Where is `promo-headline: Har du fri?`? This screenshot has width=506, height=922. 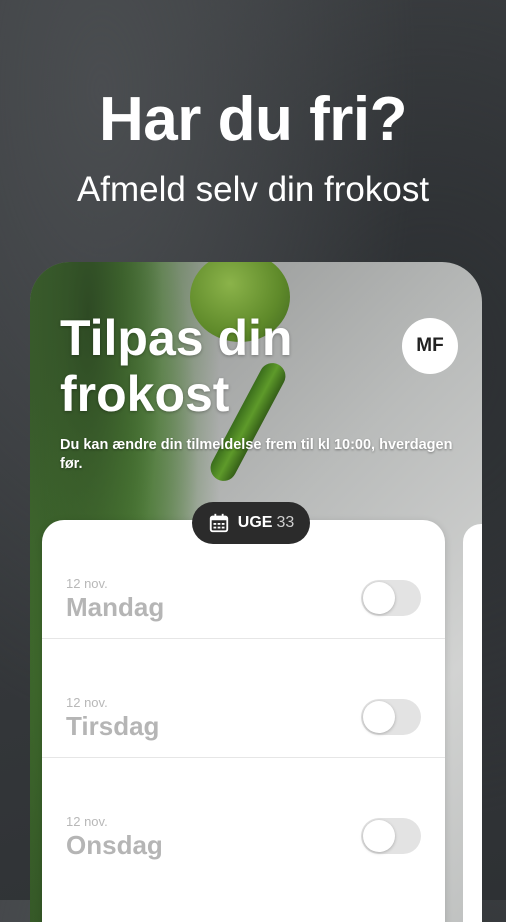 promo-headline: Har du fri? is located at coordinates (253, 119).